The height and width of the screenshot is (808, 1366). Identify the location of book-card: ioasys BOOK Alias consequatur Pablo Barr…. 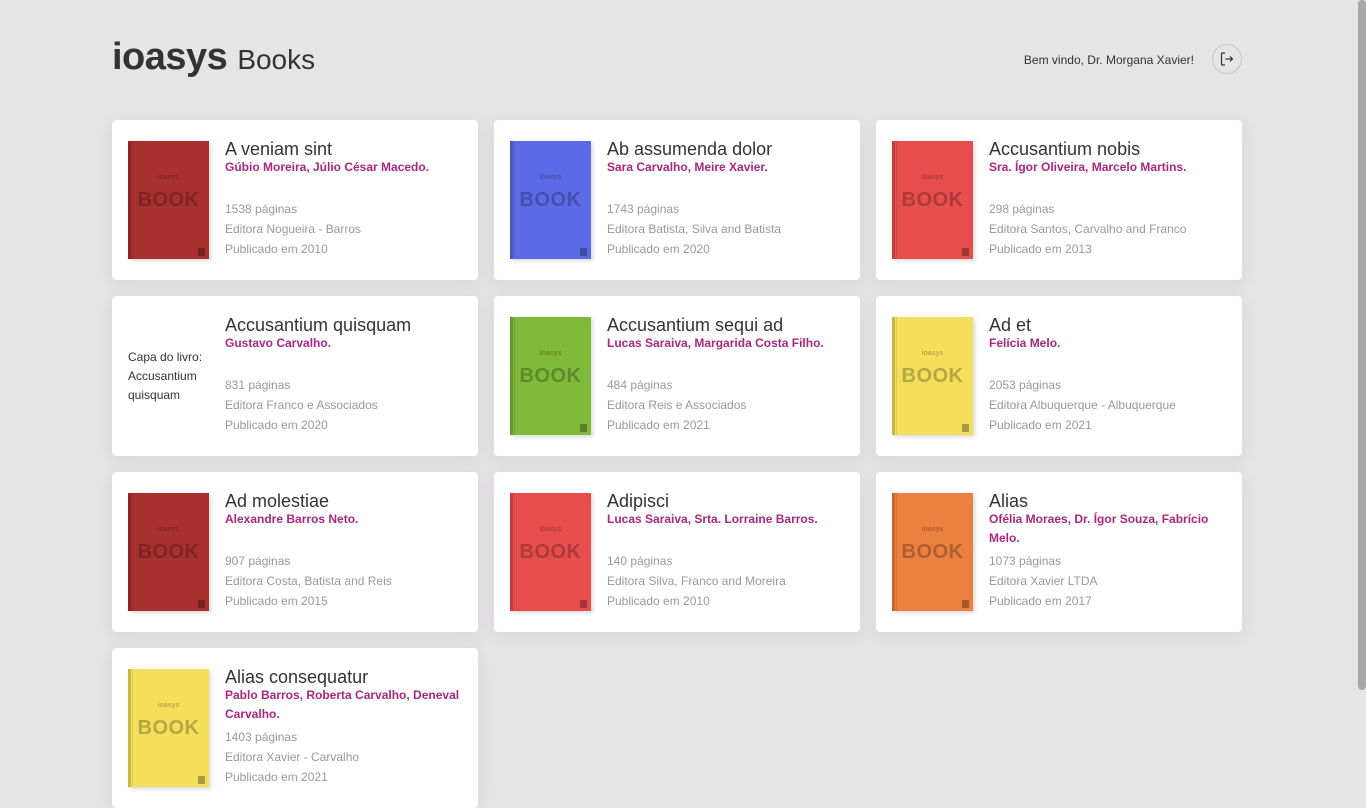
(295, 728).